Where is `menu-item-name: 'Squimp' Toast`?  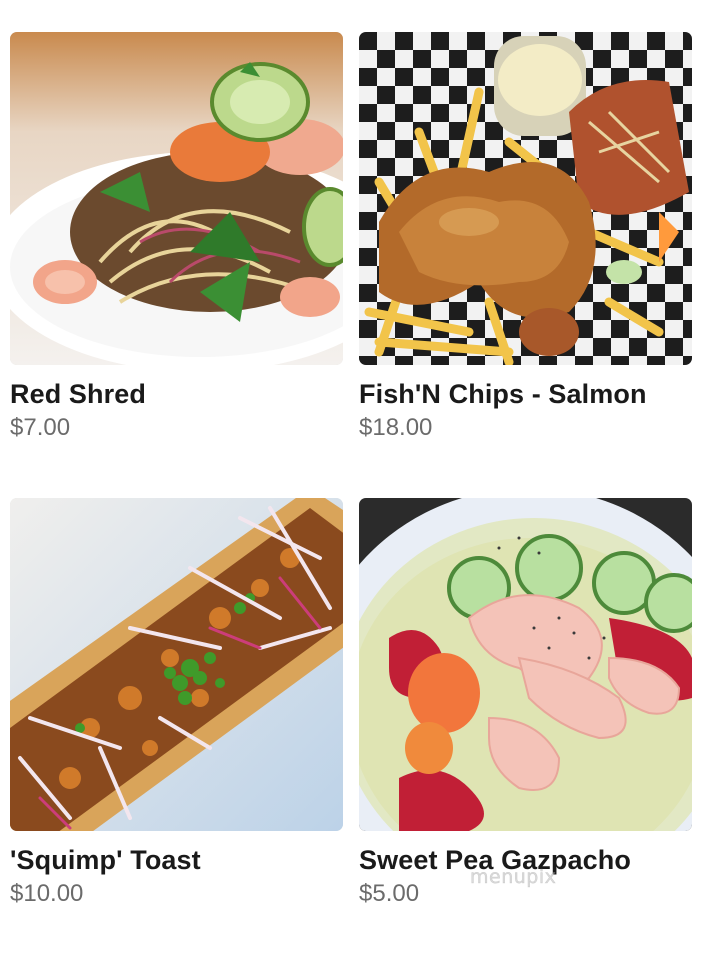 menu-item-name: 'Squimp' Toast is located at coordinates (105, 860).